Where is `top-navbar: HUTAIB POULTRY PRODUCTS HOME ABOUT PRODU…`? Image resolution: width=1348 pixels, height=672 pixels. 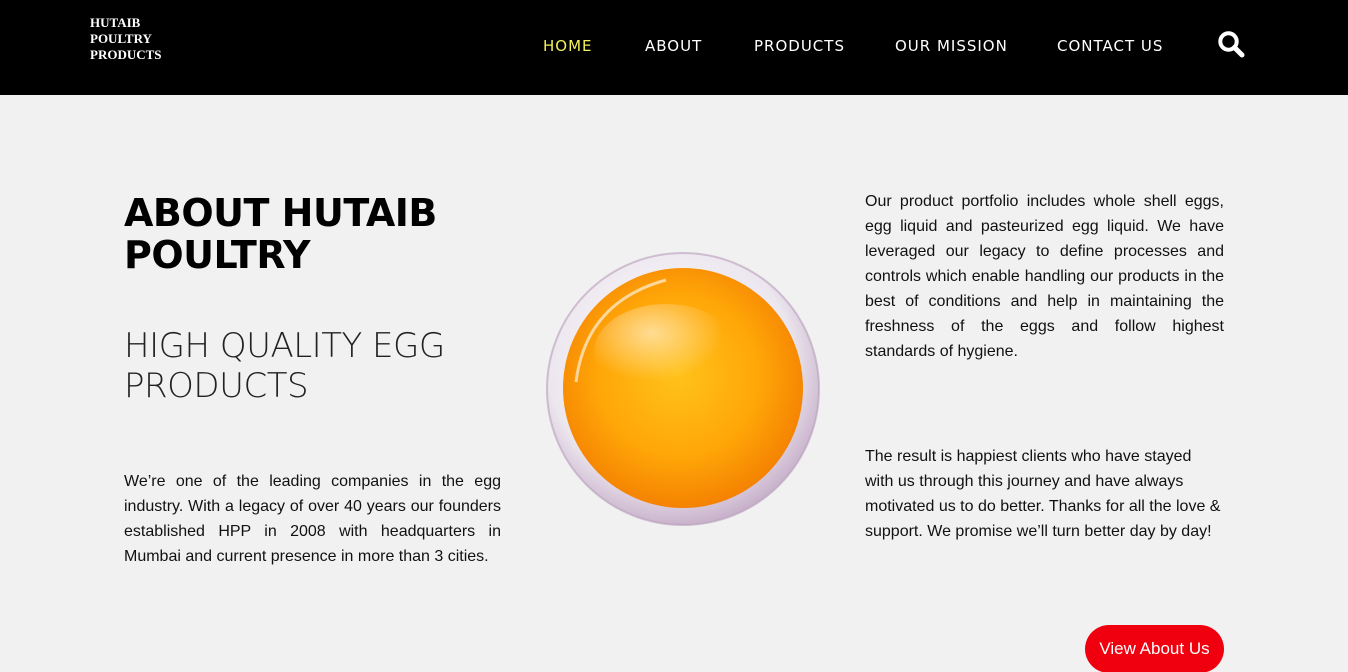
top-navbar: HUTAIB POULTRY PRODUCTS HOME ABOUT PRODU… is located at coordinates (674, 47).